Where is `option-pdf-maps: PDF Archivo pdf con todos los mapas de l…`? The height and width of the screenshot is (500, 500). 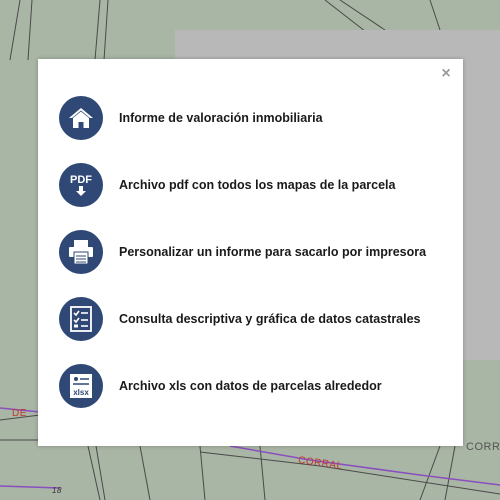 option-pdf-maps: PDF Archivo pdf con todos los mapas de l… is located at coordinates (249, 185).